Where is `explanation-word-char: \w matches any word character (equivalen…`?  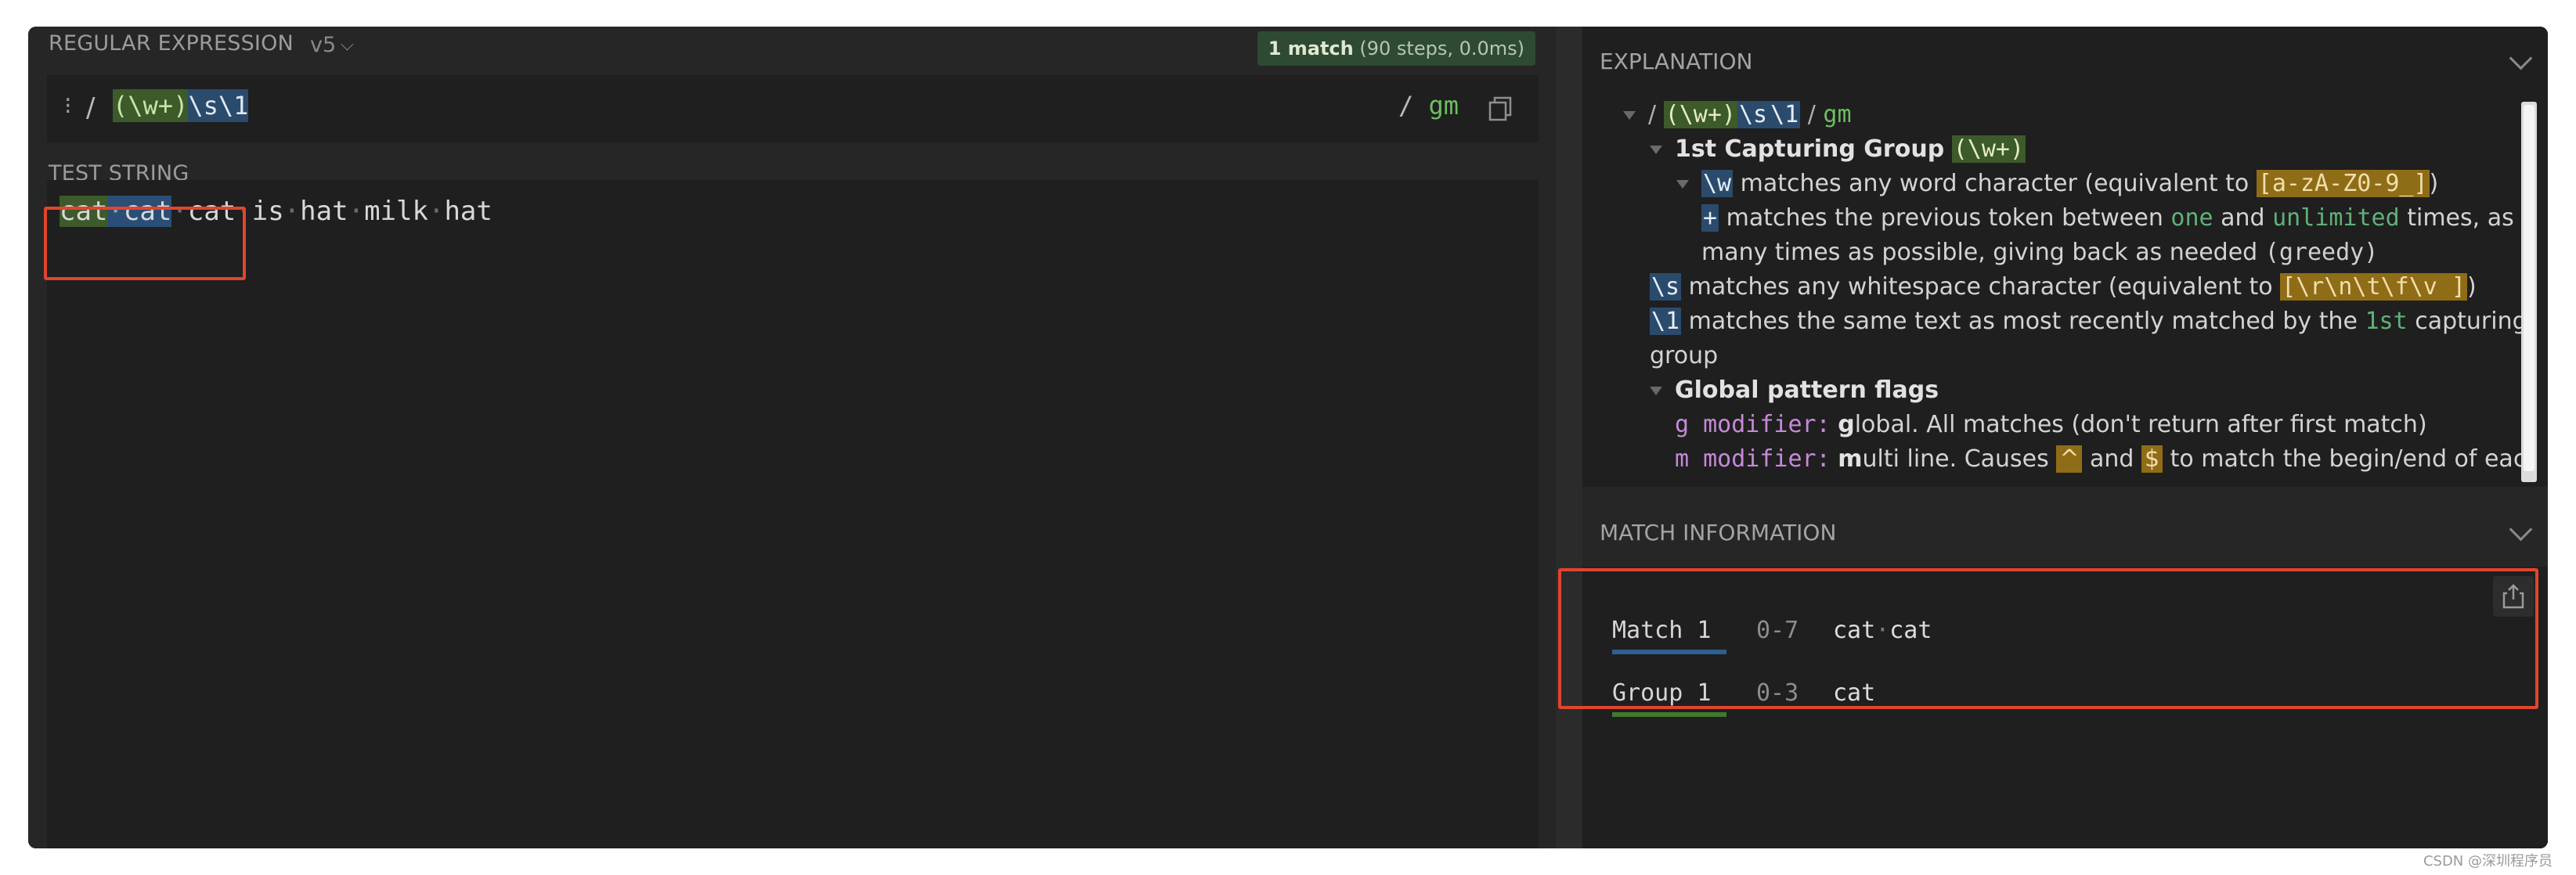
explanation-word-char: \w matches any word character (equivalen… is located at coordinates (2057, 183).